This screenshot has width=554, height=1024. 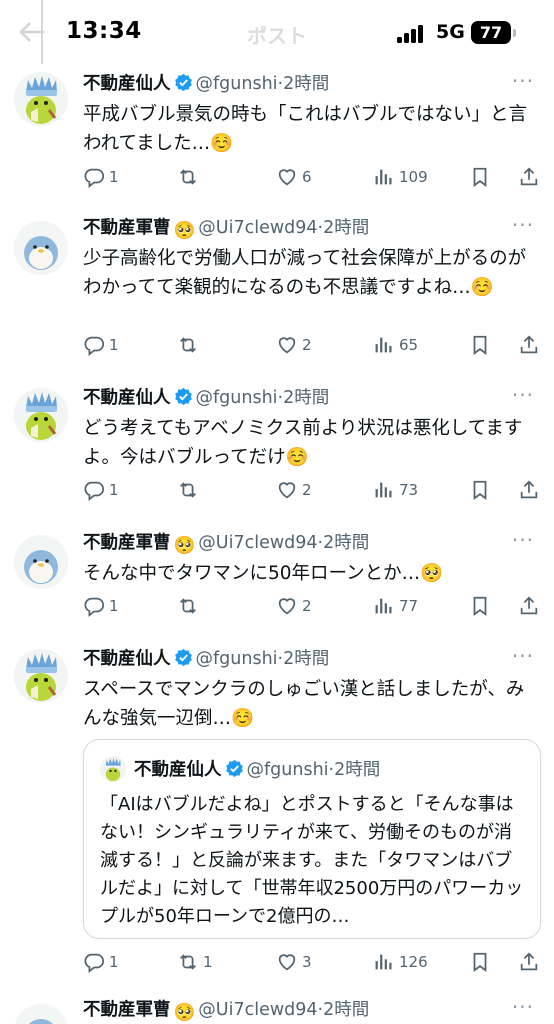 I want to click on retweet-count: 1, so click(x=208, y=962).